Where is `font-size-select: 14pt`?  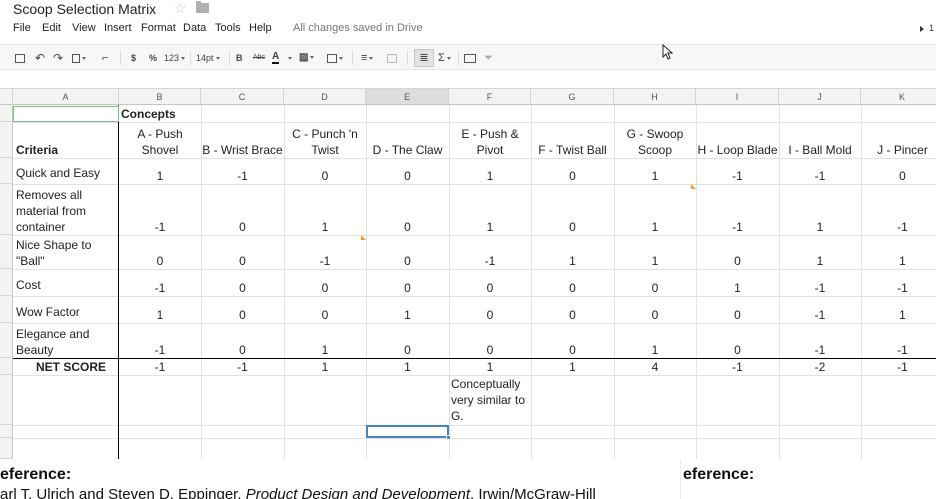
font-size-select: 14pt is located at coordinates (208, 58).